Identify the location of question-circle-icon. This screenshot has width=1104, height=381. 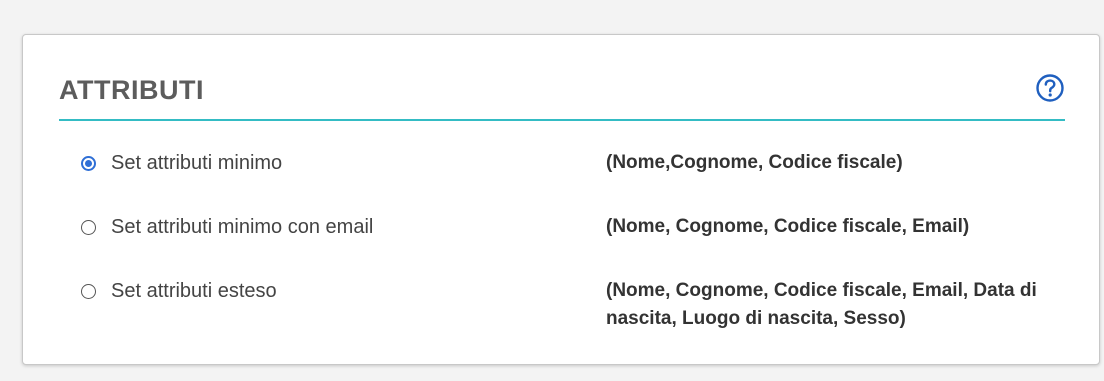
(1050, 88).